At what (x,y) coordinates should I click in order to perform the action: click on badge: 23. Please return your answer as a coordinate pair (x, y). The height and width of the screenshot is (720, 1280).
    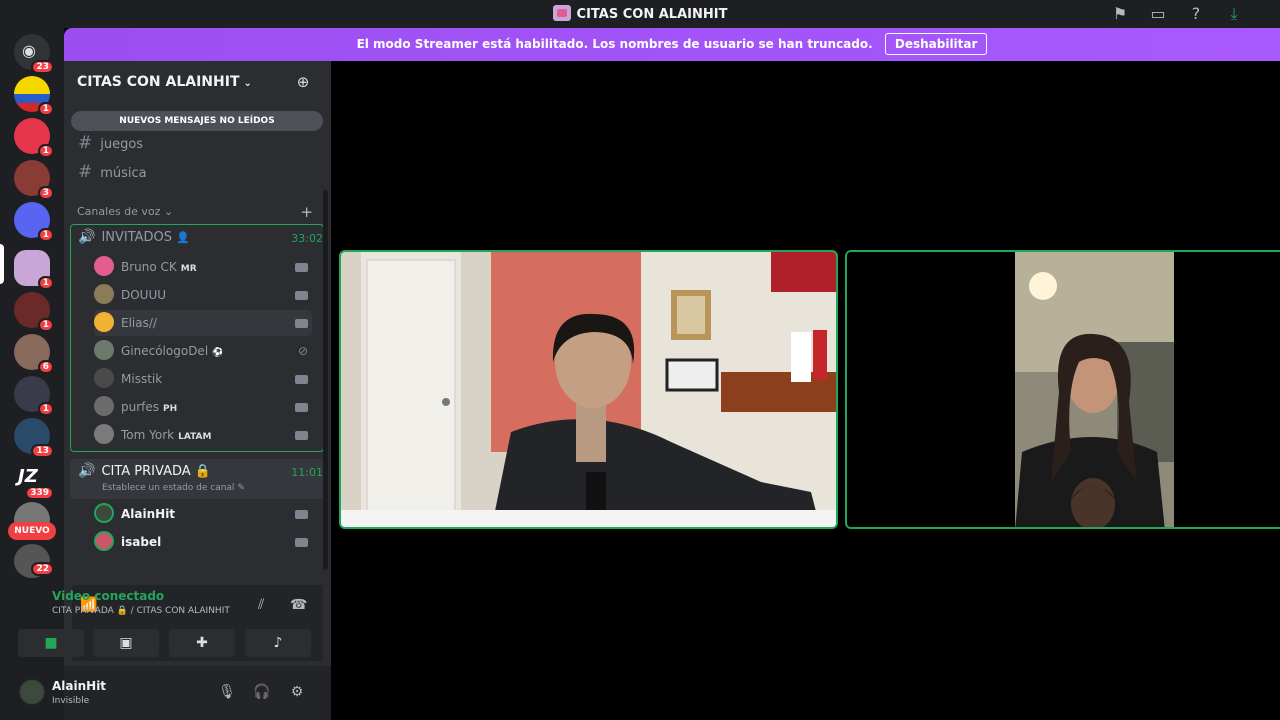
    Looking at the image, I should click on (42, 67).